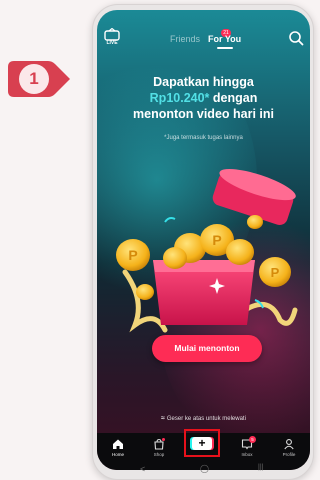  I want to click on inbox-badge: 5, so click(252, 439).